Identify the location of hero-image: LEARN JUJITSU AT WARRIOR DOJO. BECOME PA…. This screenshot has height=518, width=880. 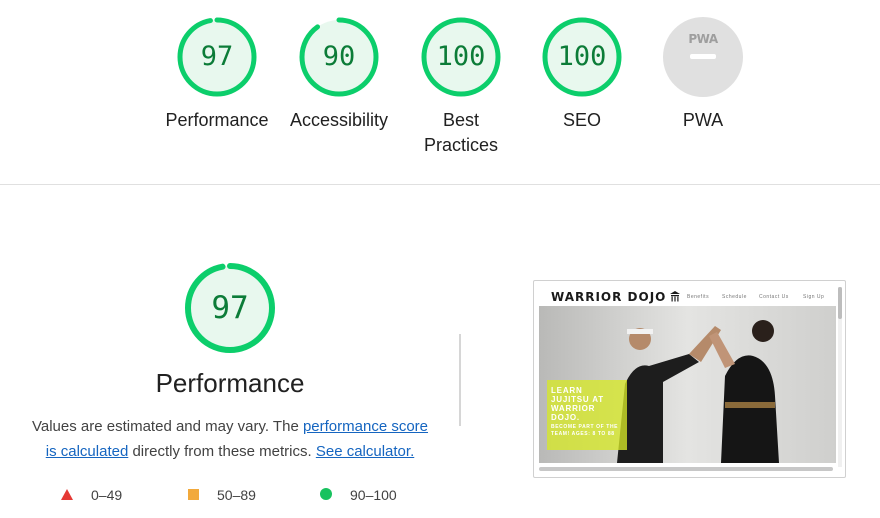
(687, 384).